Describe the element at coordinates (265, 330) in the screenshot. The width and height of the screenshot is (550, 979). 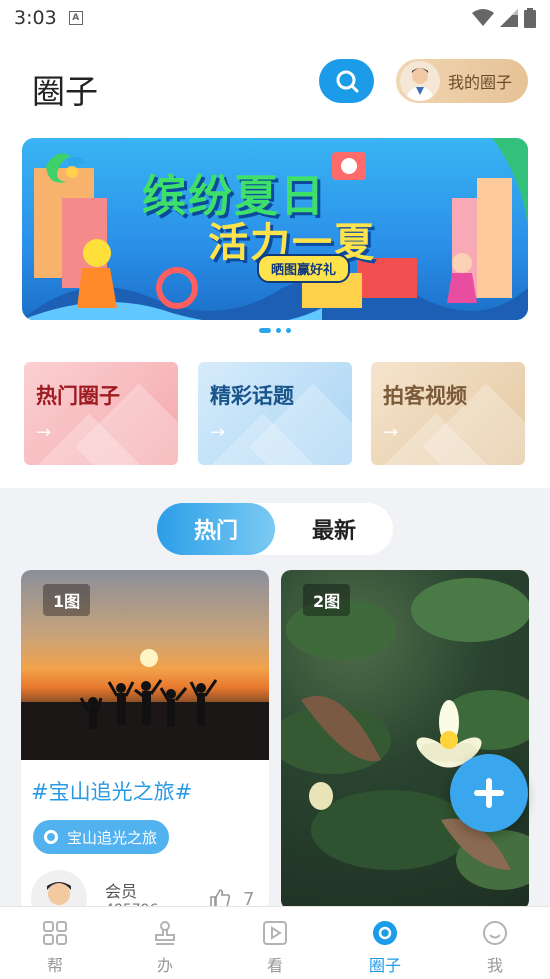
I see `carousel-dot-active` at that location.